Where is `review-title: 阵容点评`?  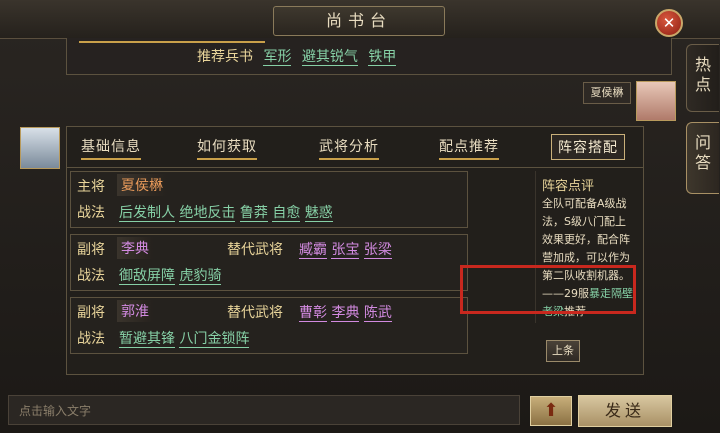
review-title: 阵容点评 is located at coordinates (568, 186).